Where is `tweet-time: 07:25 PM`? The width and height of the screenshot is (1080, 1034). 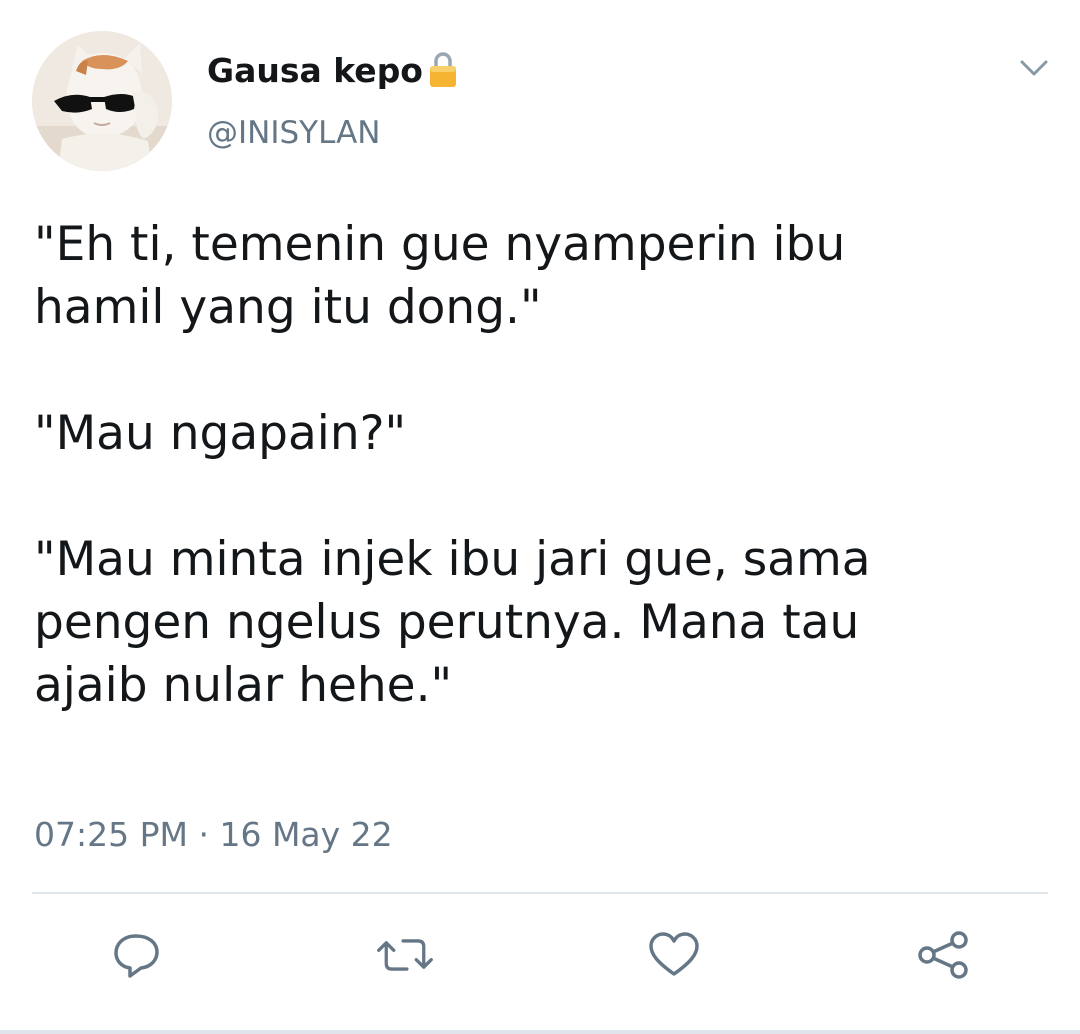
tweet-time: 07:25 PM is located at coordinates (111, 834).